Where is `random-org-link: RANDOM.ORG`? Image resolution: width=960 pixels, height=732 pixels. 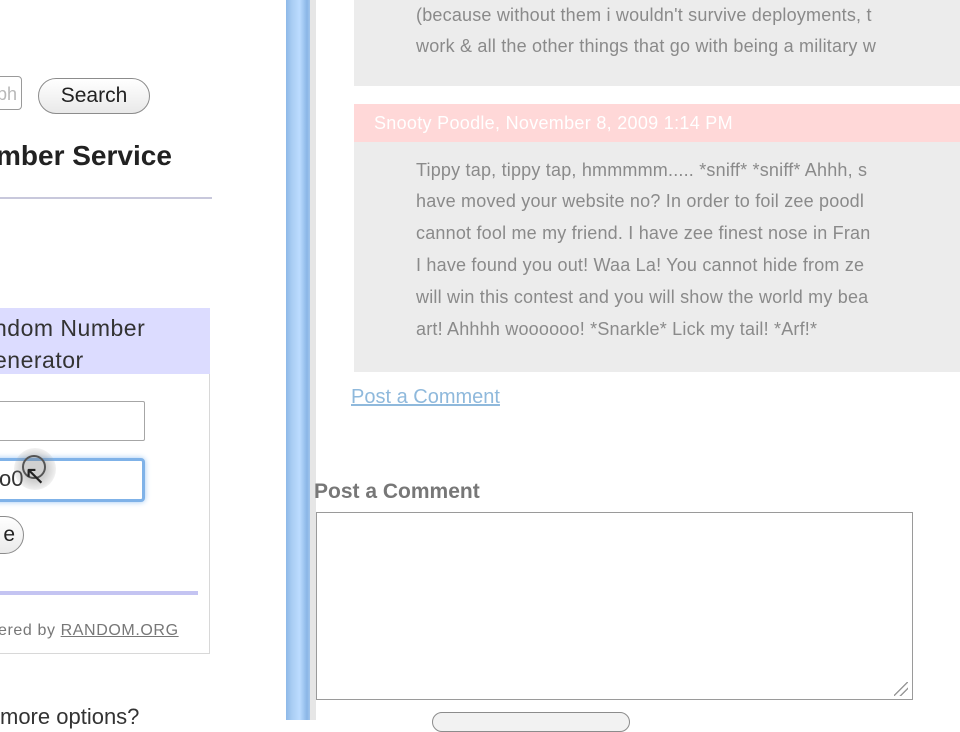 random-org-link: RANDOM.ORG is located at coordinates (120, 630).